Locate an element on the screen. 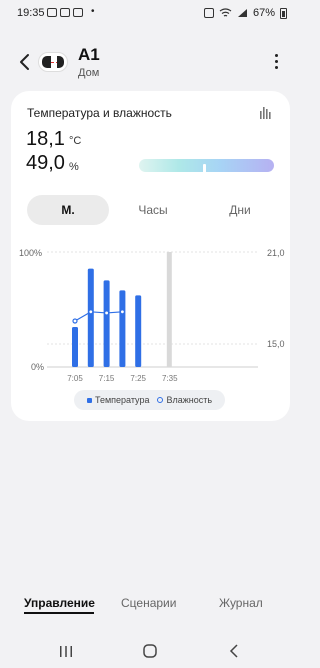 The width and height of the screenshot is (320, 668). humidity-gradient-bar is located at coordinates (206, 165).